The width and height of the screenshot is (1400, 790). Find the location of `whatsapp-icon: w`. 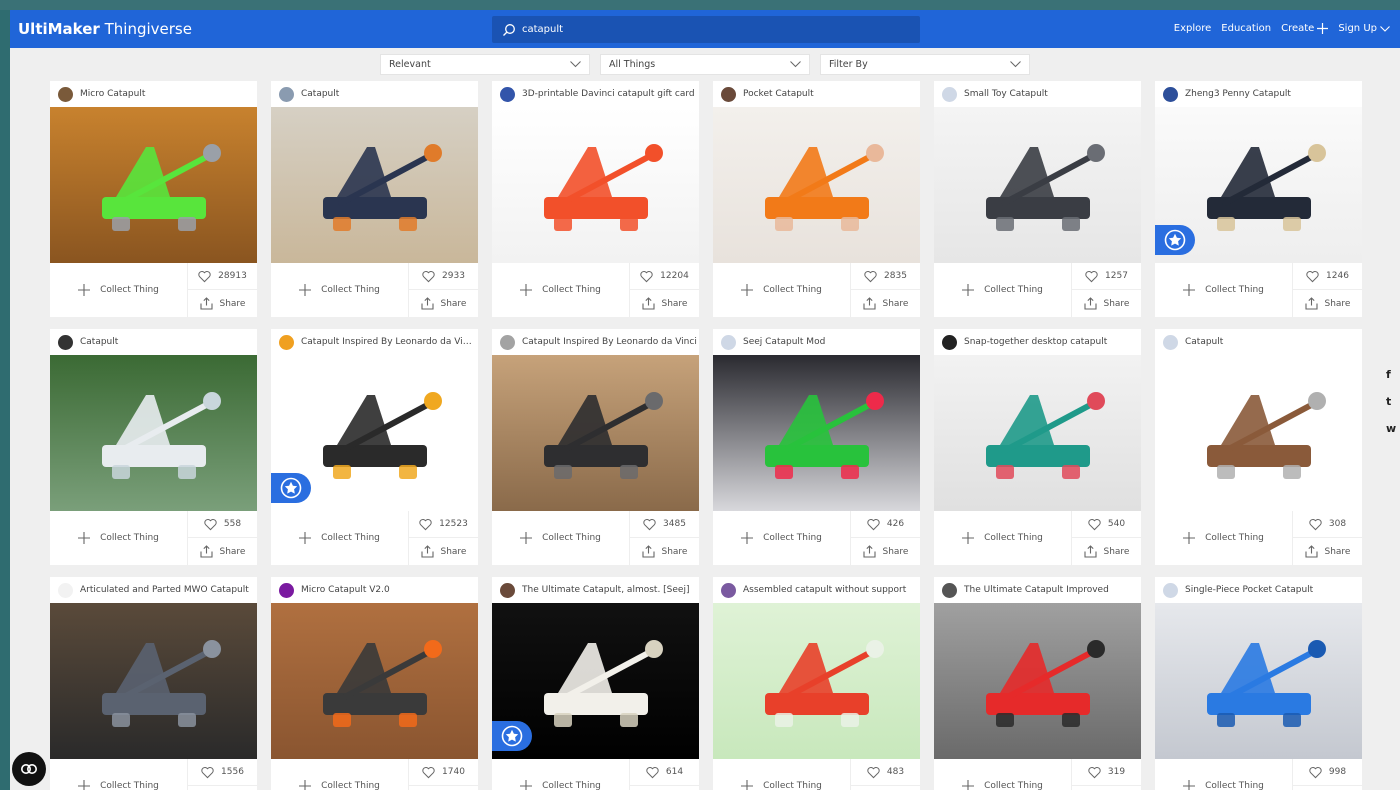

whatsapp-icon: w is located at coordinates (1391, 428).